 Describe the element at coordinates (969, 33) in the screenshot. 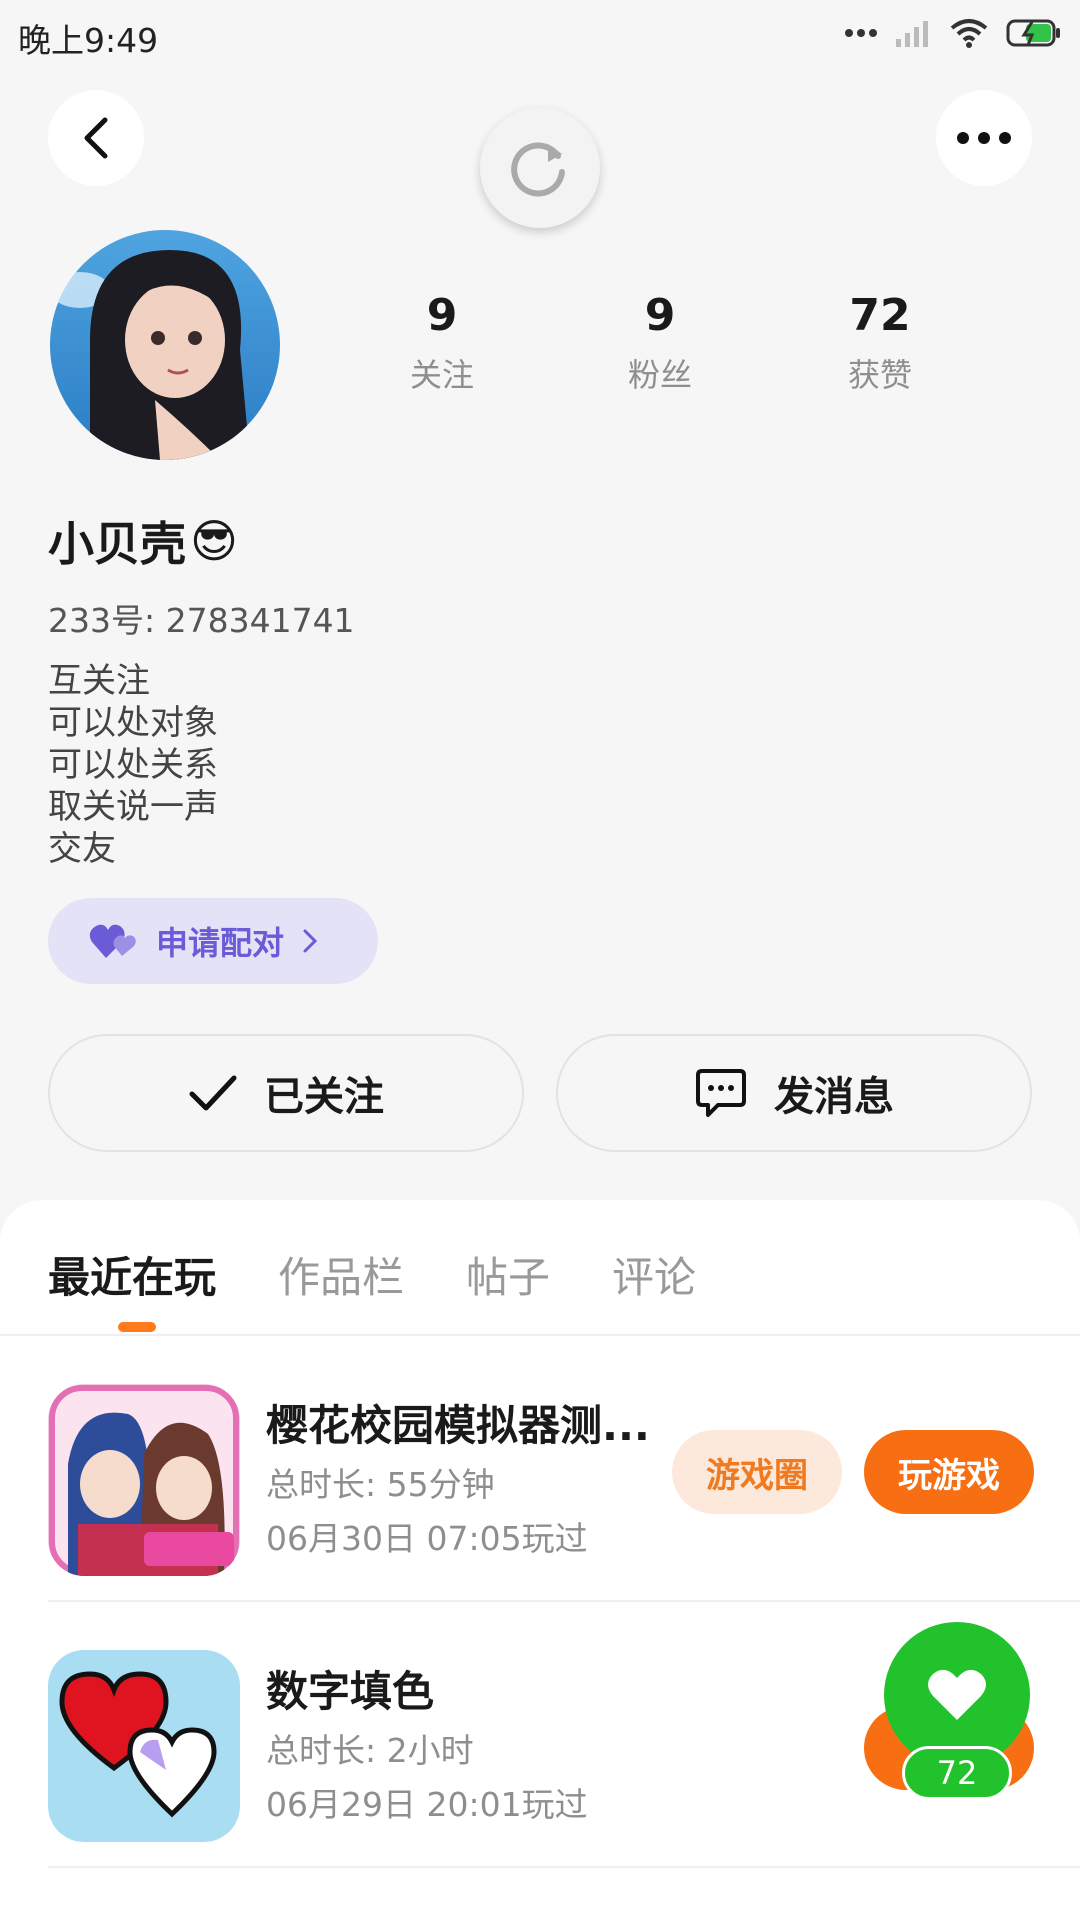

I see `wifi-icon` at that location.